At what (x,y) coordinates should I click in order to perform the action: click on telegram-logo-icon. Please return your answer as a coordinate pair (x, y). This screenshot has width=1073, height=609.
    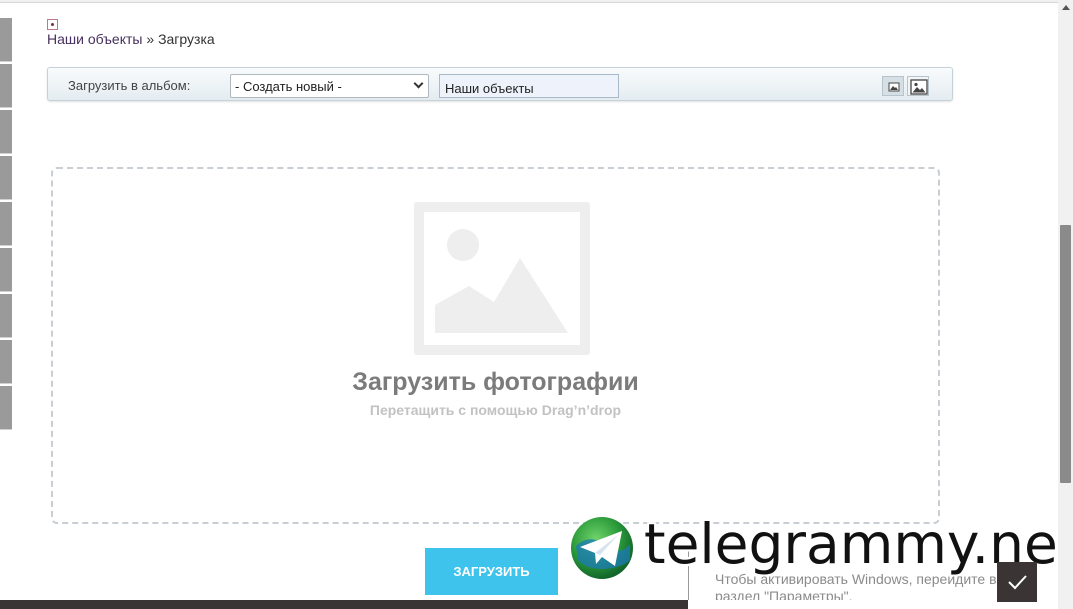
    Looking at the image, I should click on (602, 548).